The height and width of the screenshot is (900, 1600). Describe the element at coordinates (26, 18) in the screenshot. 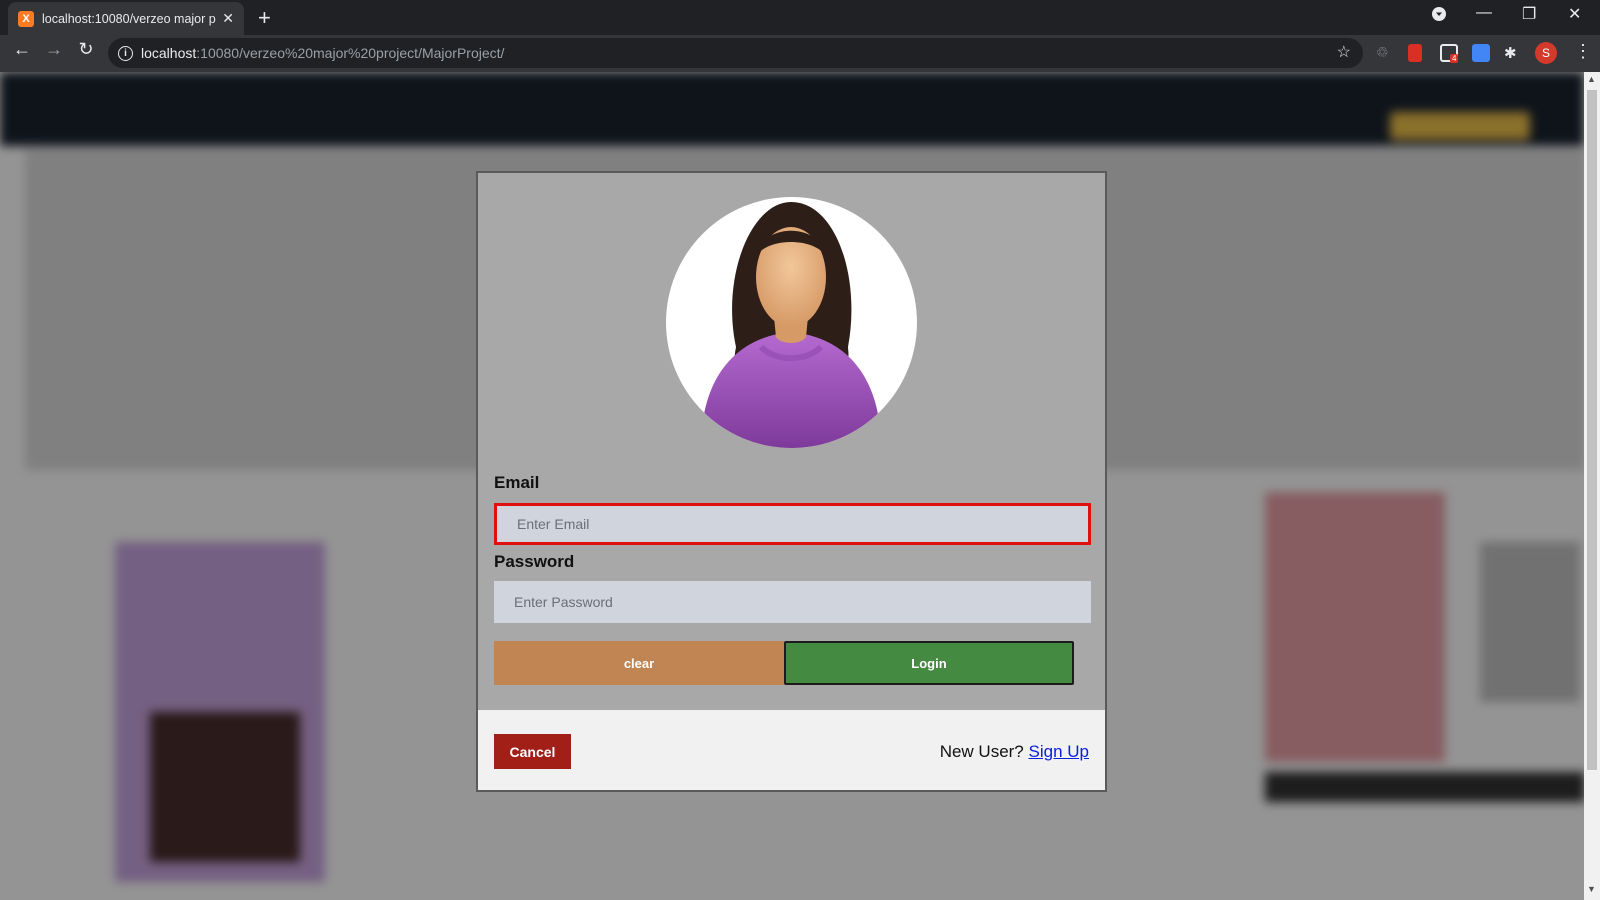

I see `xampp-favicon-icon: X` at that location.